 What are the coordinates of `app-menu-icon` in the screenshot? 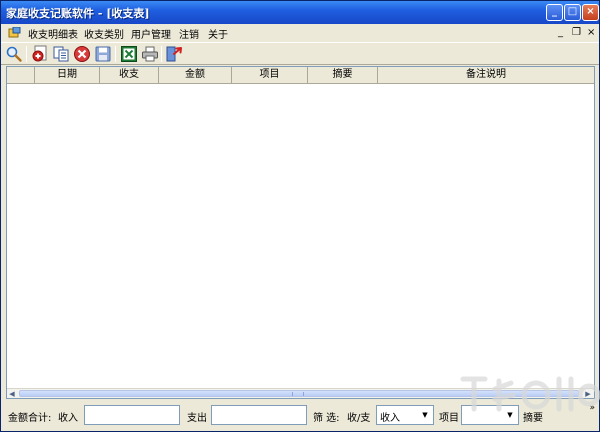 It's located at (14, 32).